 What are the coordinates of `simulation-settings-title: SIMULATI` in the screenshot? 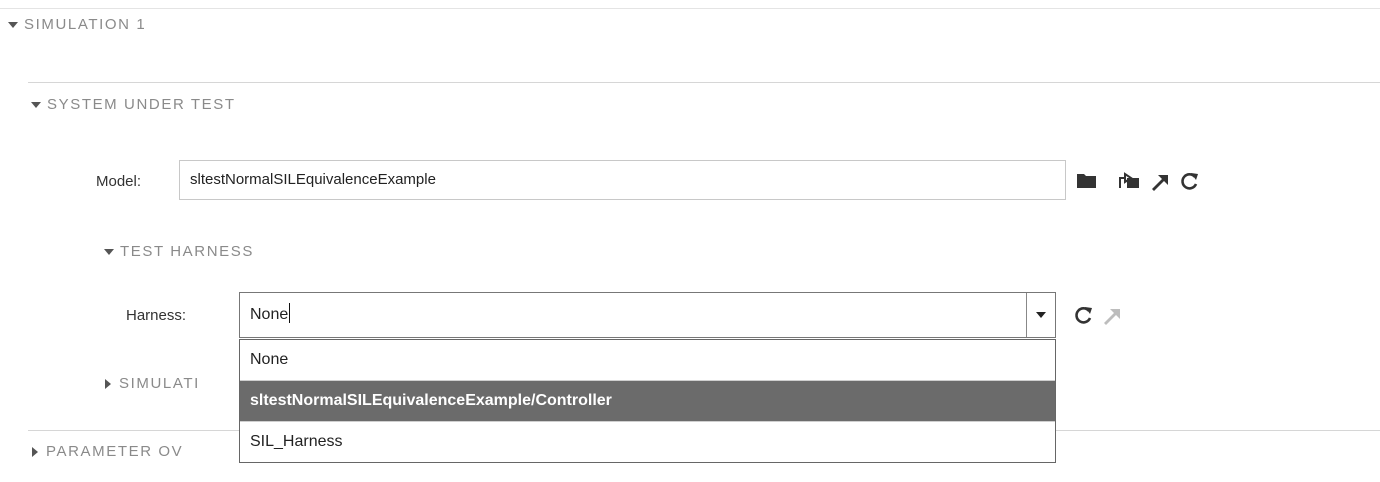 It's located at (159, 383).